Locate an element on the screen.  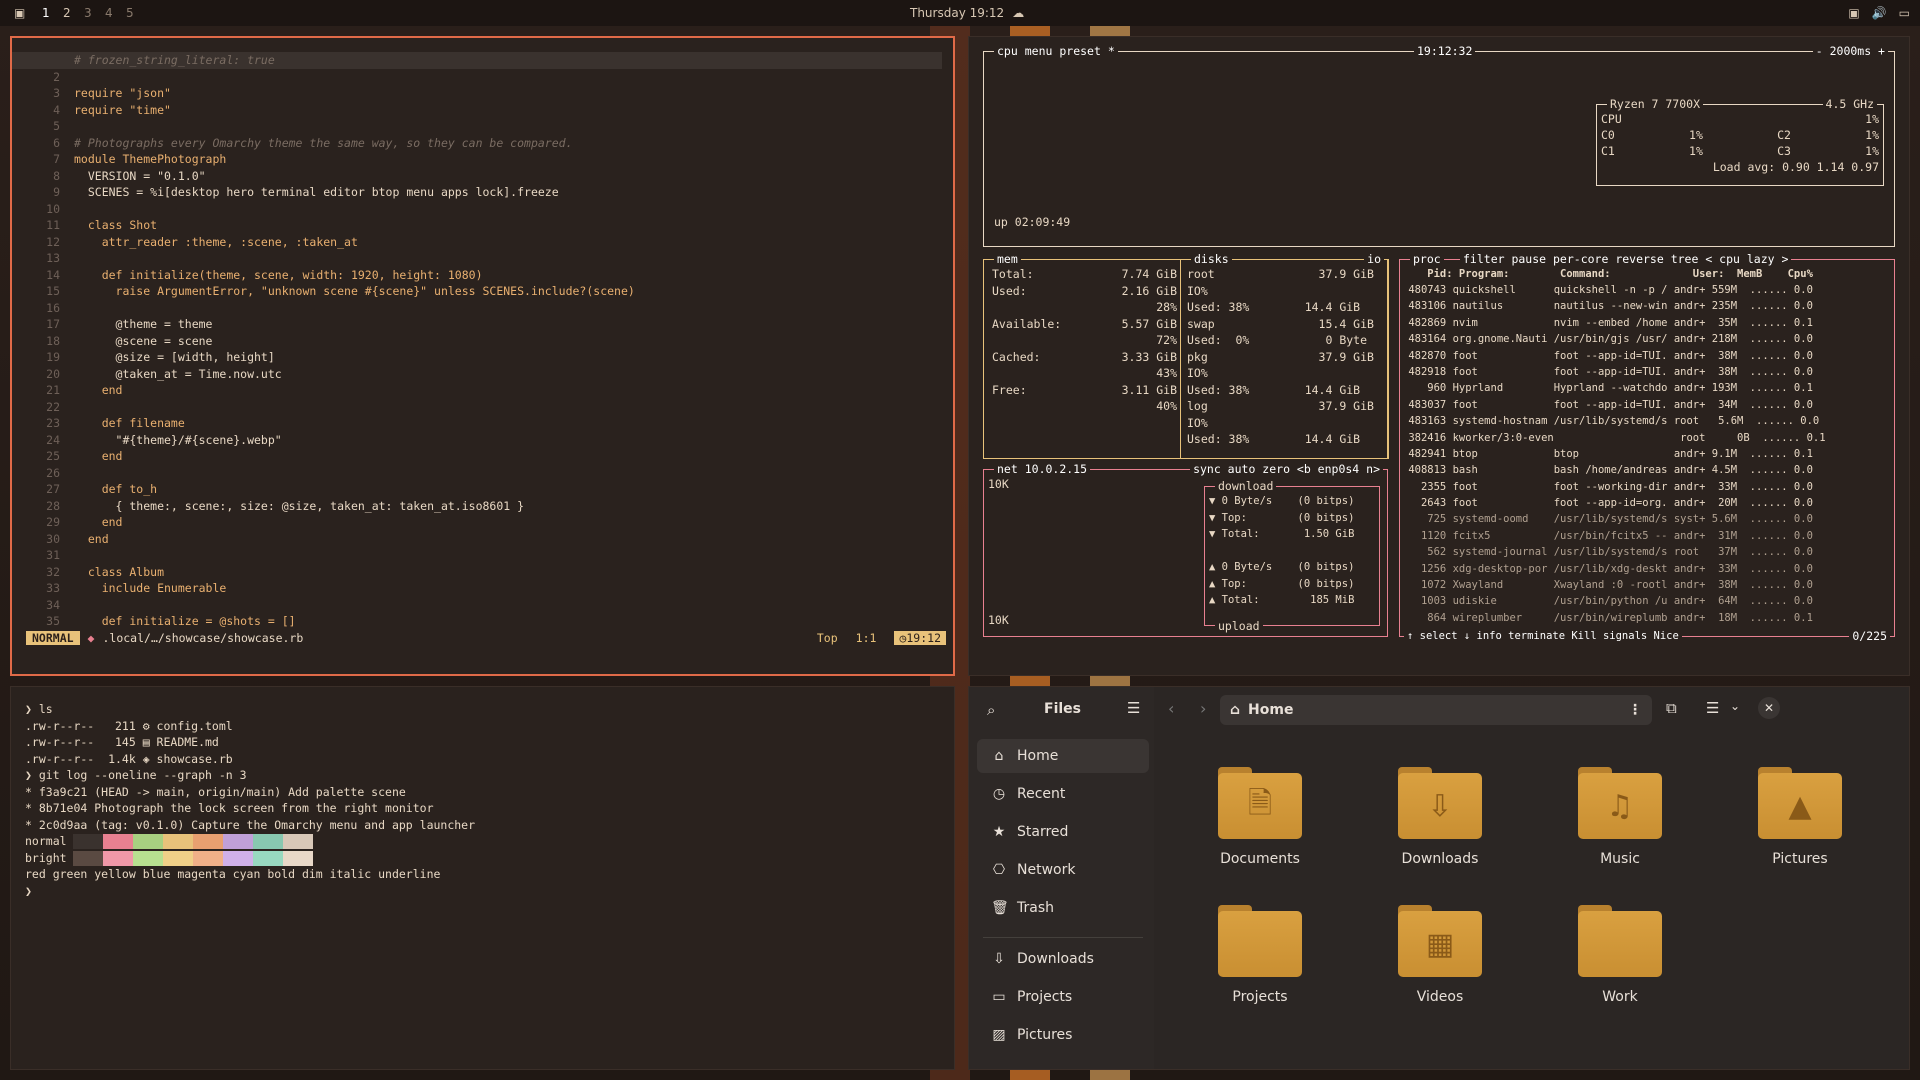
sidebar-item-projects: ▭ Projects is located at coordinates (1063, 997).